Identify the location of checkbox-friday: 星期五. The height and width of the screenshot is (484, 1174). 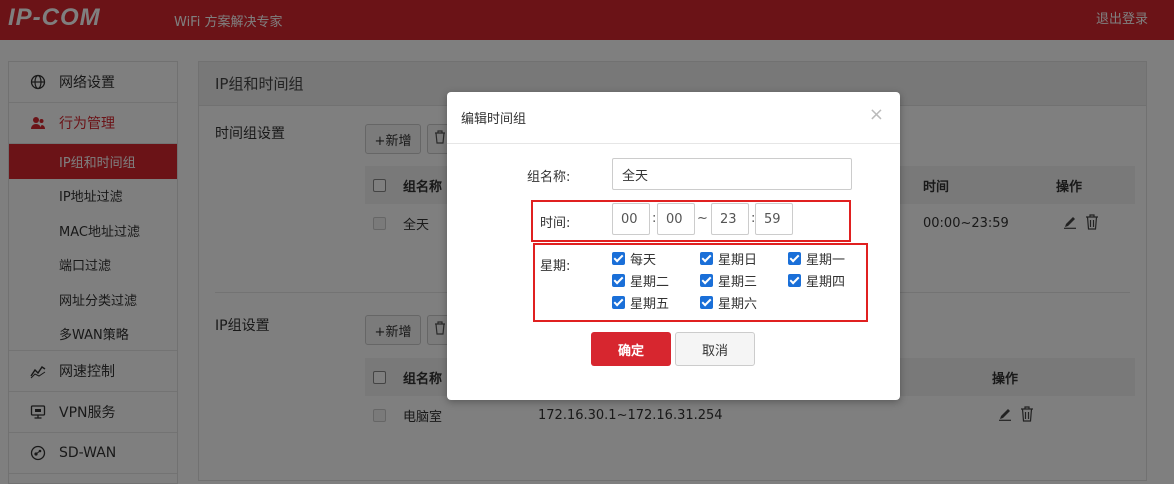
(640, 302).